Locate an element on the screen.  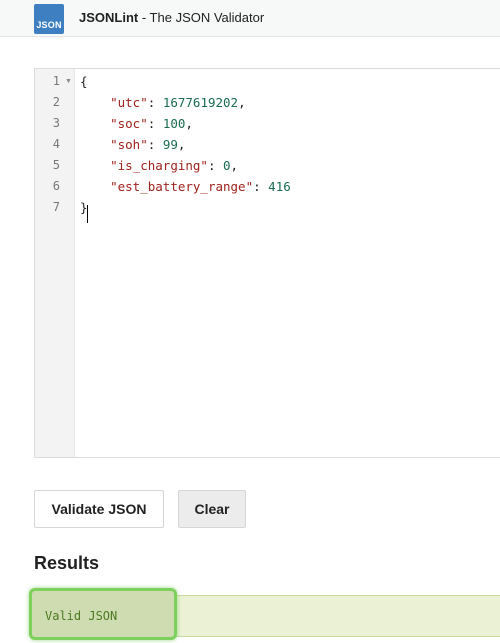
code-line: "soc": 100, is located at coordinates (136, 123).